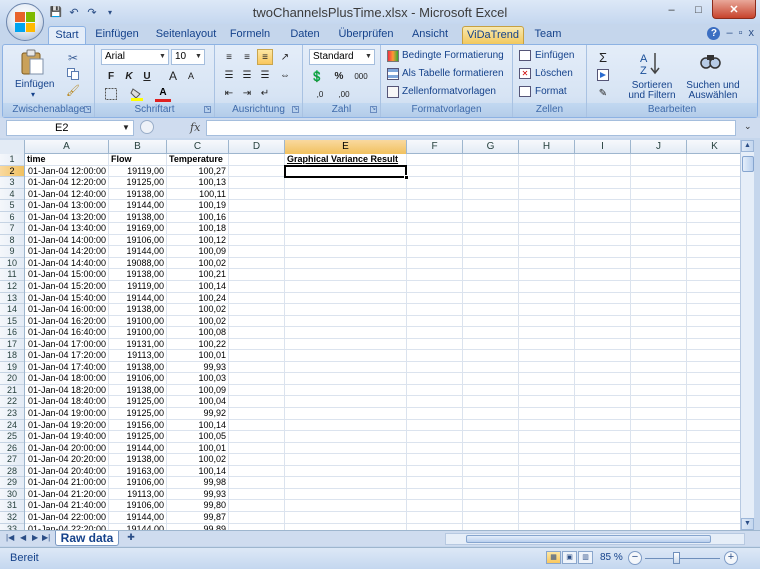 The height and width of the screenshot is (569, 760). I want to click on percent-button: %, so click(339, 76).